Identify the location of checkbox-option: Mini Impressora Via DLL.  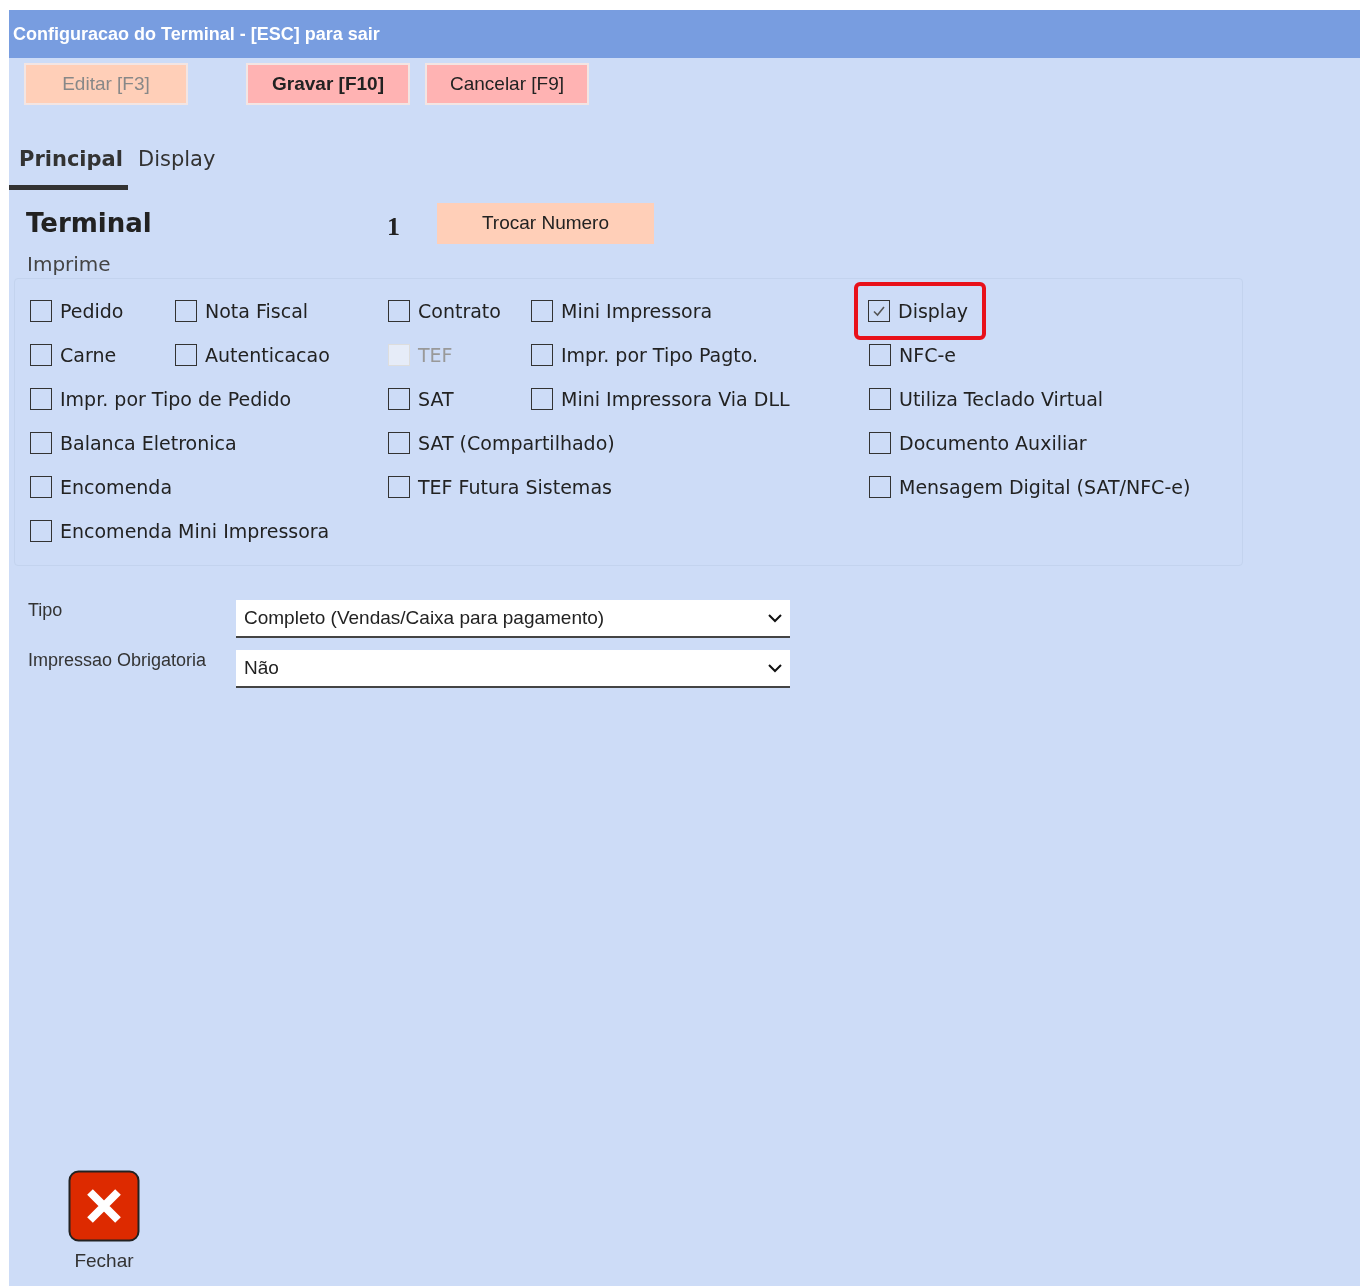
(660, 399).